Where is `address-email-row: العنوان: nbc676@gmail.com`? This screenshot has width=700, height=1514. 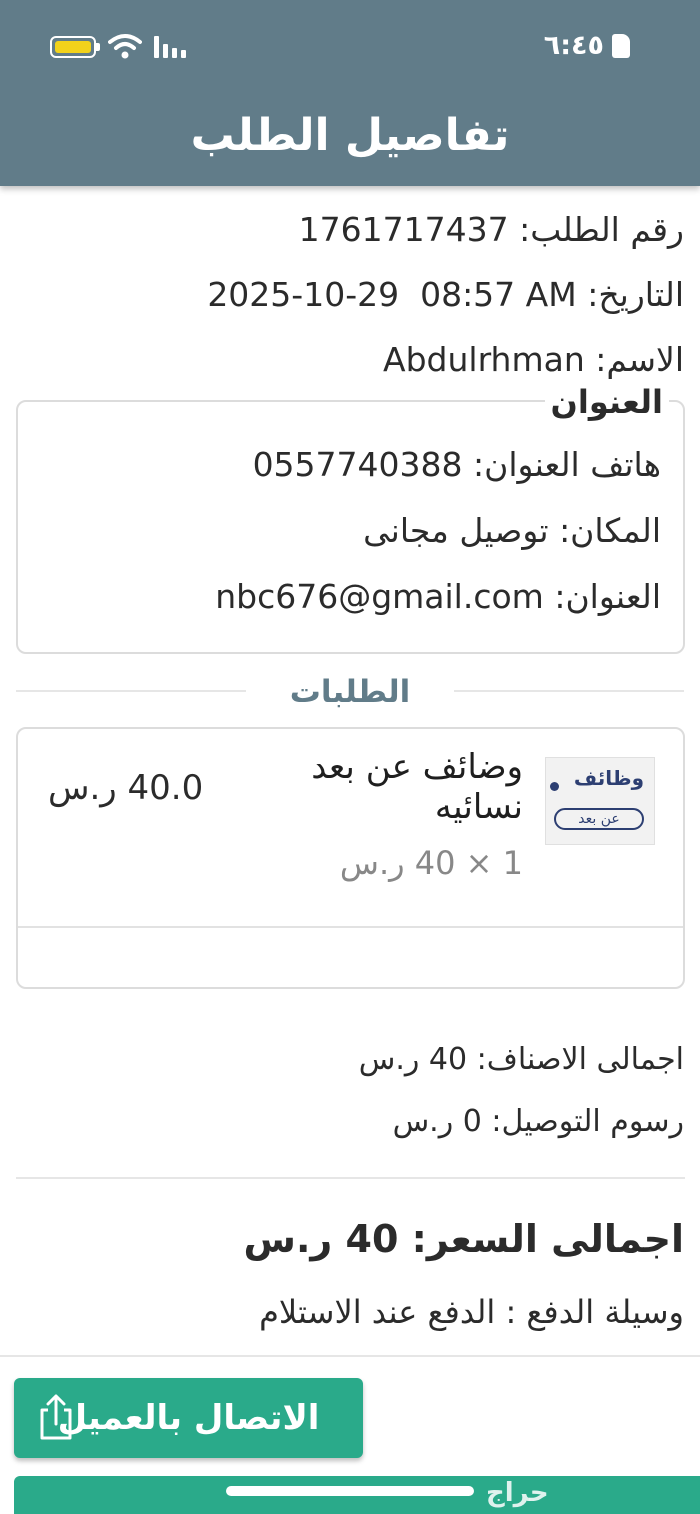
address-email-row: العنوان: nbc676@gmail.com is located at coordinates (438, 597).